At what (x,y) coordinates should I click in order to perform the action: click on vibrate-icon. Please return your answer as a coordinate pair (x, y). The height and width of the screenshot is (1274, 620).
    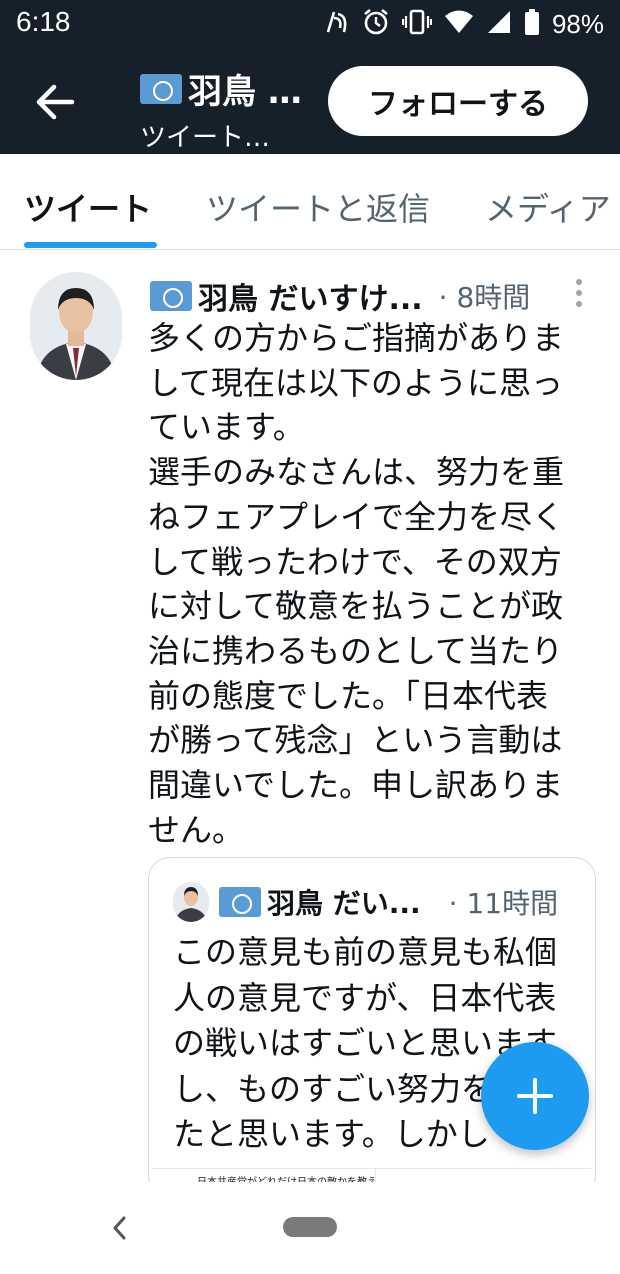
    Looking at the image, I should click on (417, 24).